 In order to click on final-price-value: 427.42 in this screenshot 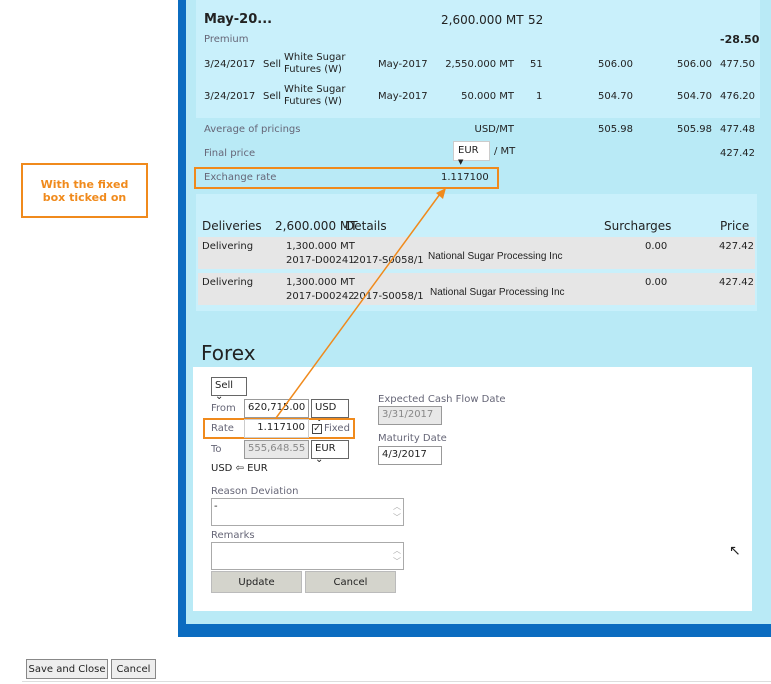, I will do `click(737, 153)`.